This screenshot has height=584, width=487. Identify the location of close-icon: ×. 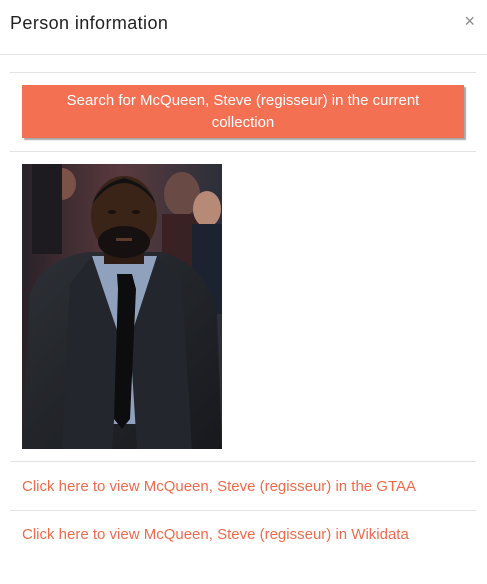
(469, 21).